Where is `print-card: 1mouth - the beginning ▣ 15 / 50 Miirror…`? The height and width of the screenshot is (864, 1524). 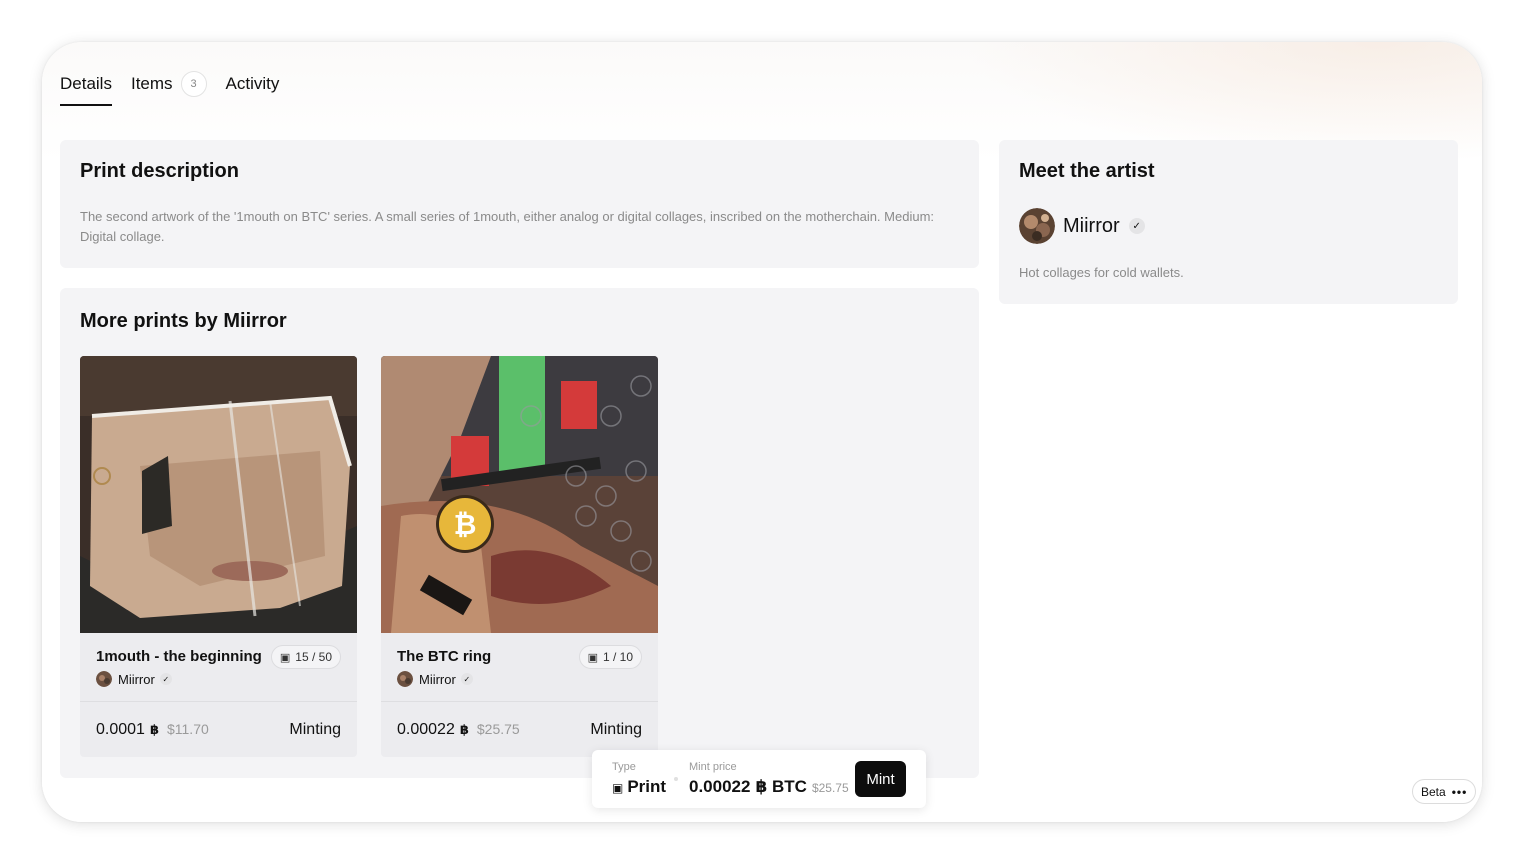
print-card: 1mouth - the beginning ▣ 15 / 50 Miirror… is located at coordinates (218, 556).